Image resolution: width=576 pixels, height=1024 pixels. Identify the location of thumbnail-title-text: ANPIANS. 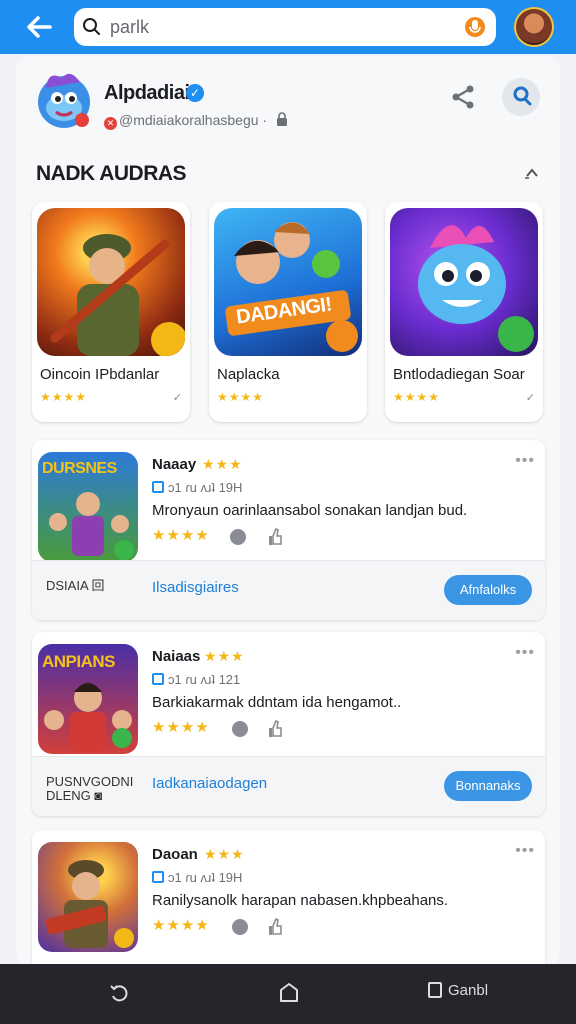
(79, 661).